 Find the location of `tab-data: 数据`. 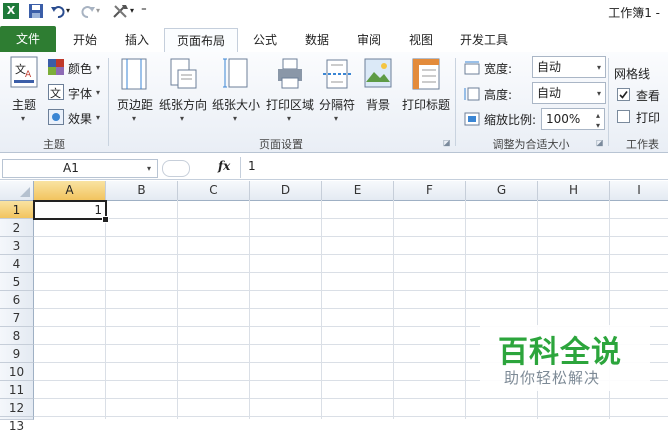

tab-data: 数据 is located at coordinates (317, 40).